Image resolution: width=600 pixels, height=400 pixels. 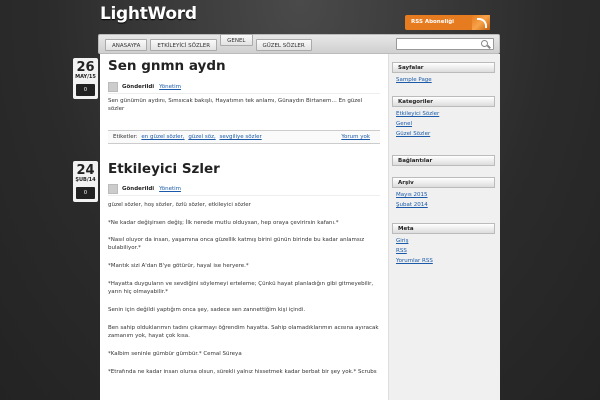 I want to click on widget-archive: Arşiv Mayıs 2015 Şubat 2014, so click(x=443, y=192).